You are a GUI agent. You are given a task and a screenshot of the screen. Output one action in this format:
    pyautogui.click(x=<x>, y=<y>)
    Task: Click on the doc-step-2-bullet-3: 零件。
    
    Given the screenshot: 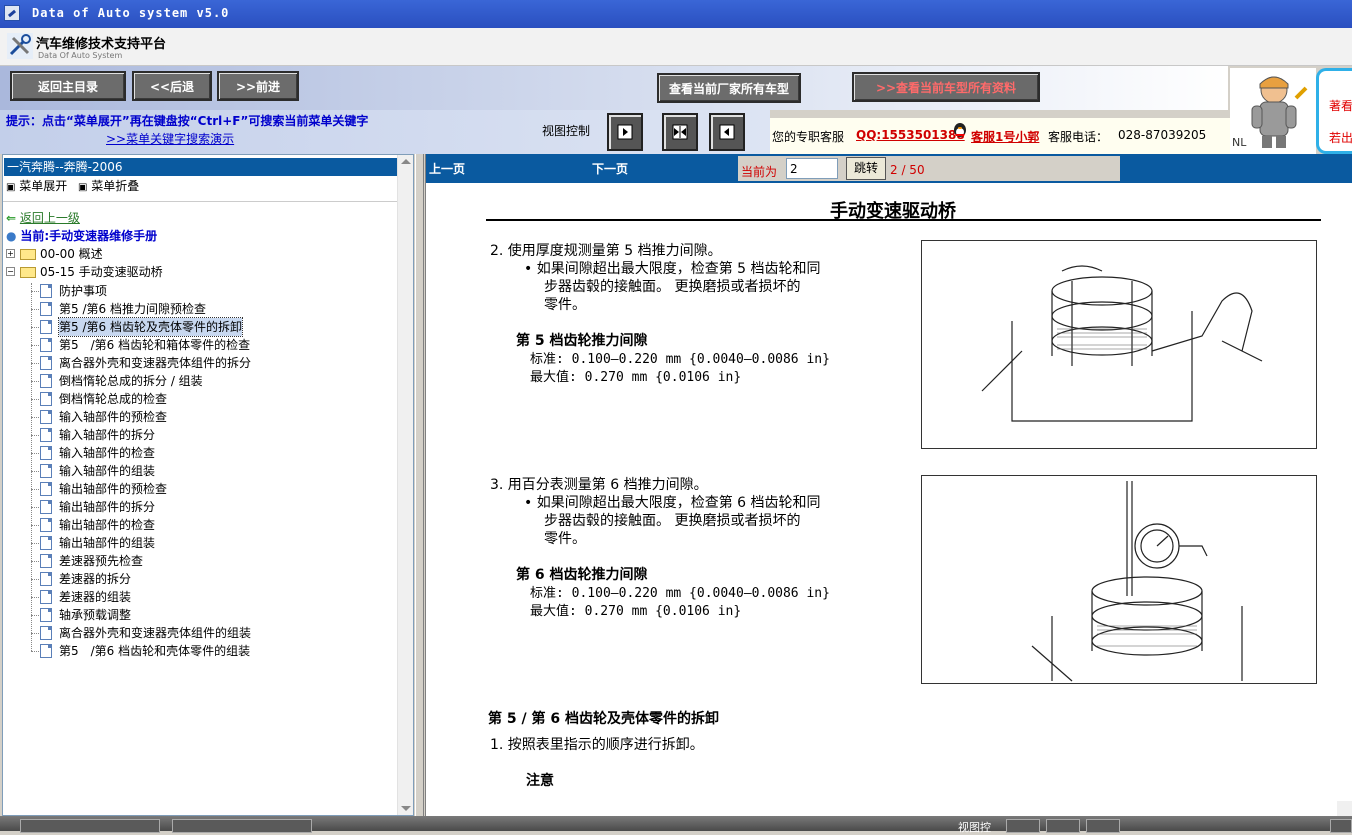 What is the action you would take?
    pyautogui.click(x=565, y=305)
    